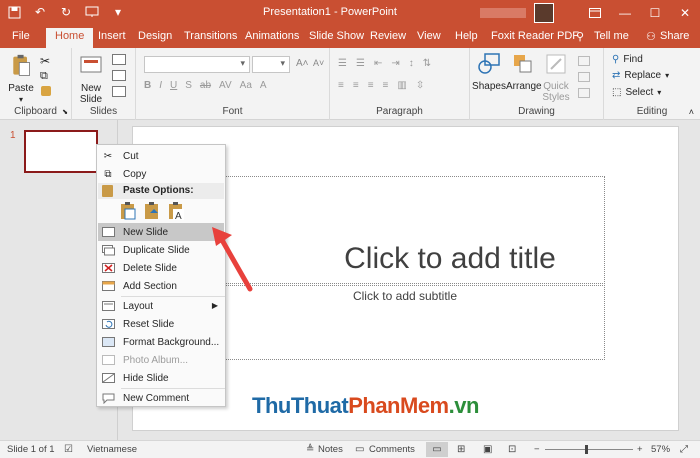  Describe the element at coordinates (589, 449) in the screenshot. I see `zoom-slider-track` at that location.